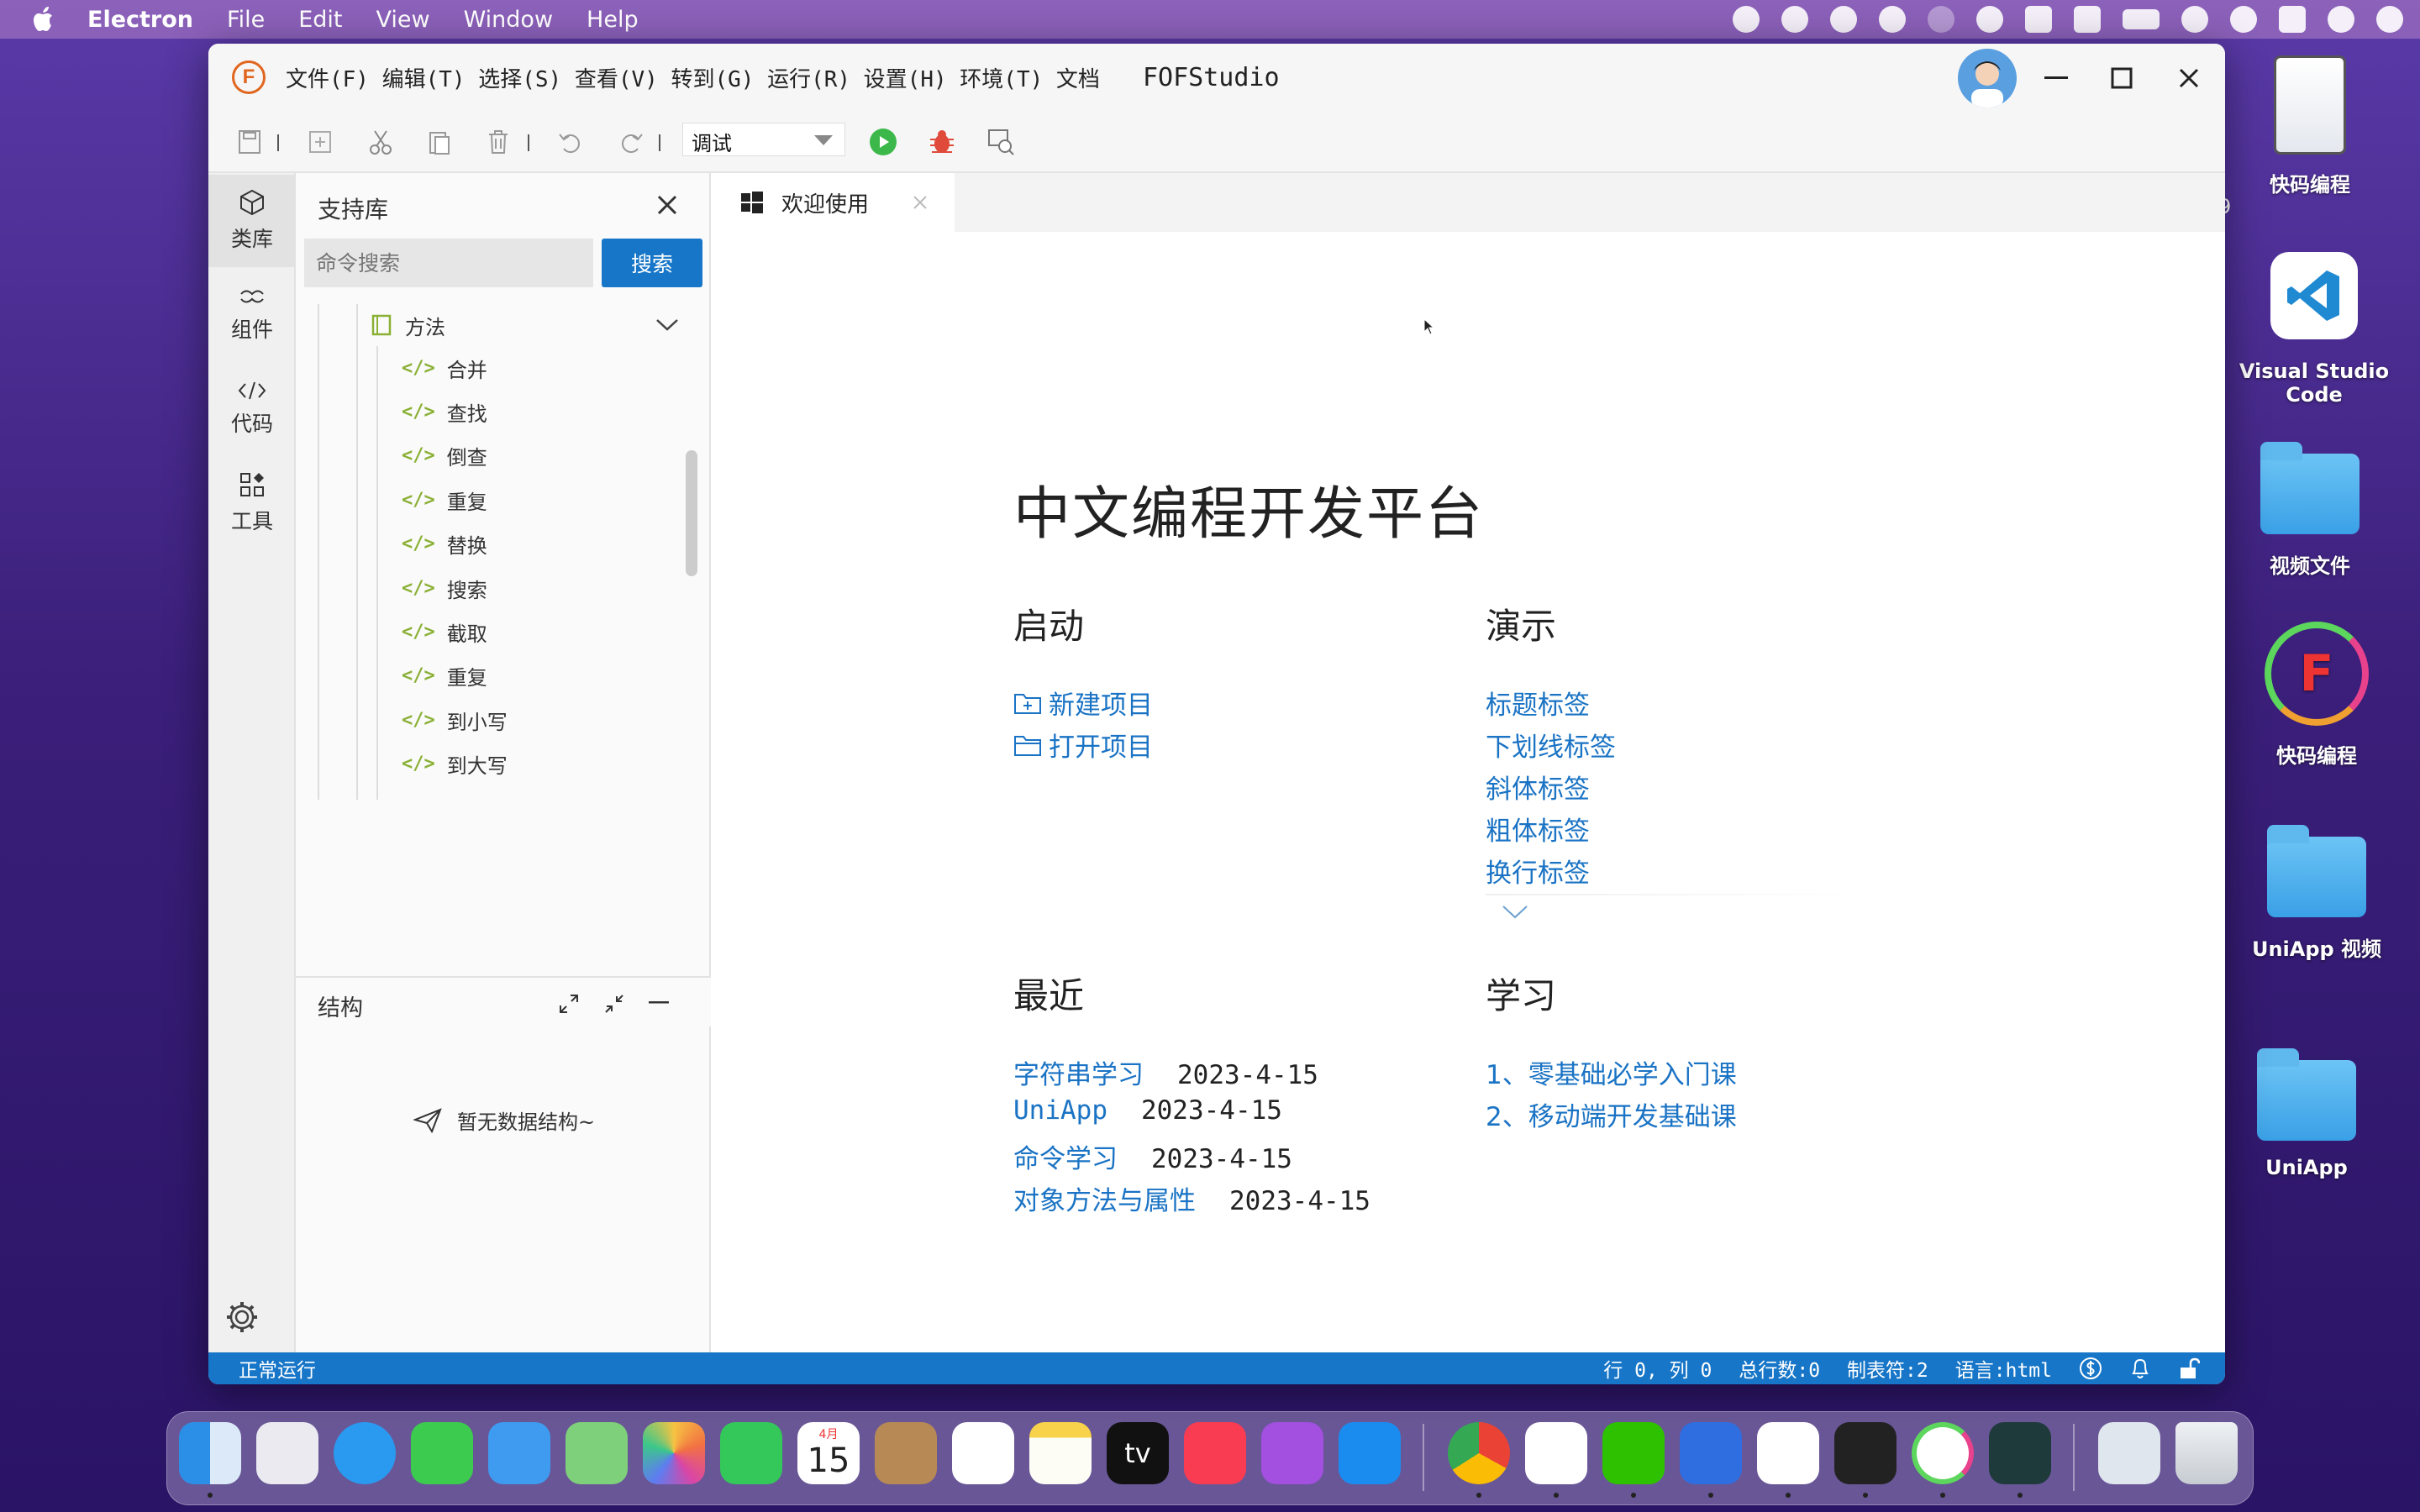  I want to click on facetime-icon, so click(751, 1453).